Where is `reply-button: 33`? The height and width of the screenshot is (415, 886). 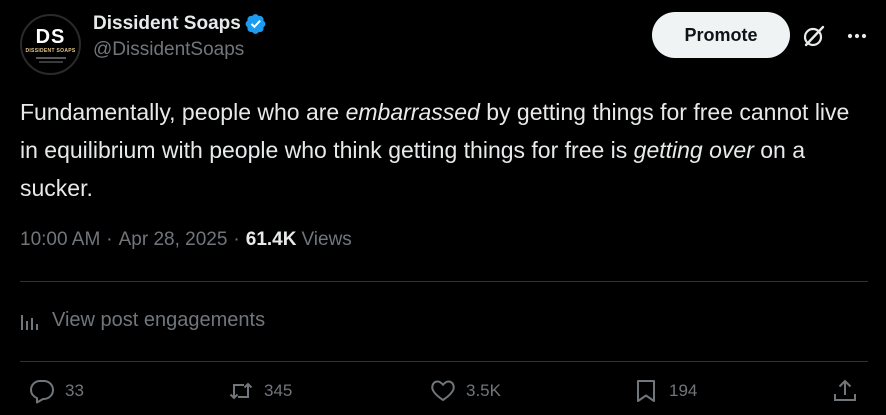
reply-button: 33 is located at coordinates (56, 391).